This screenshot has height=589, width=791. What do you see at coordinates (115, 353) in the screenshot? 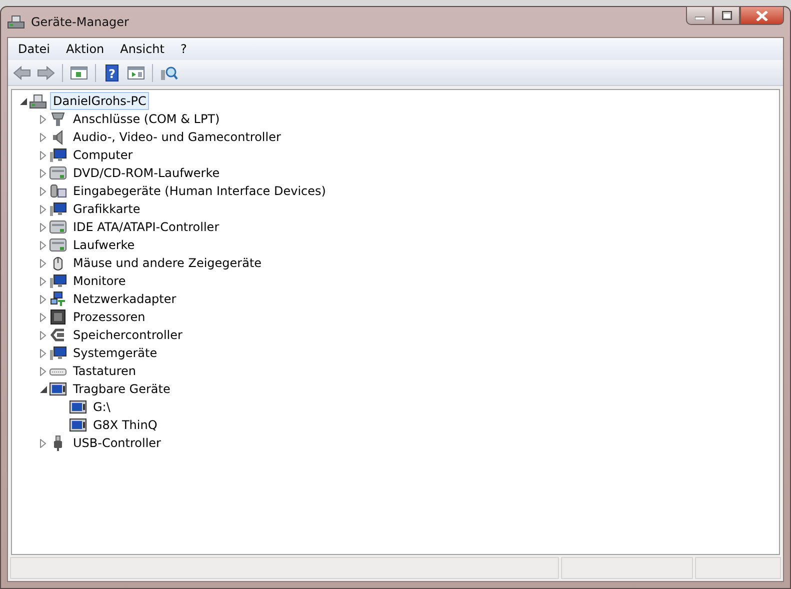
I see `tree-item: Systemgeräte` at bounding box center [115, 353].